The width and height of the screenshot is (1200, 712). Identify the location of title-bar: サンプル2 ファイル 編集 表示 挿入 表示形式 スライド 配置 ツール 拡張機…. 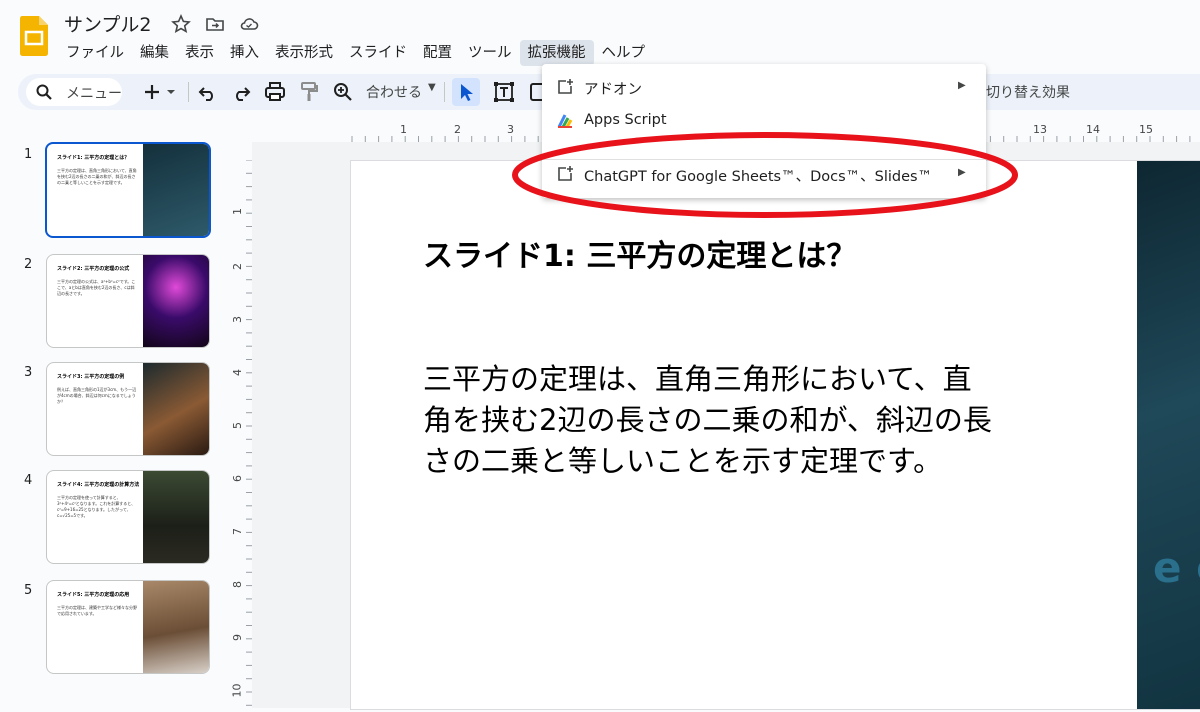
(600, 35).